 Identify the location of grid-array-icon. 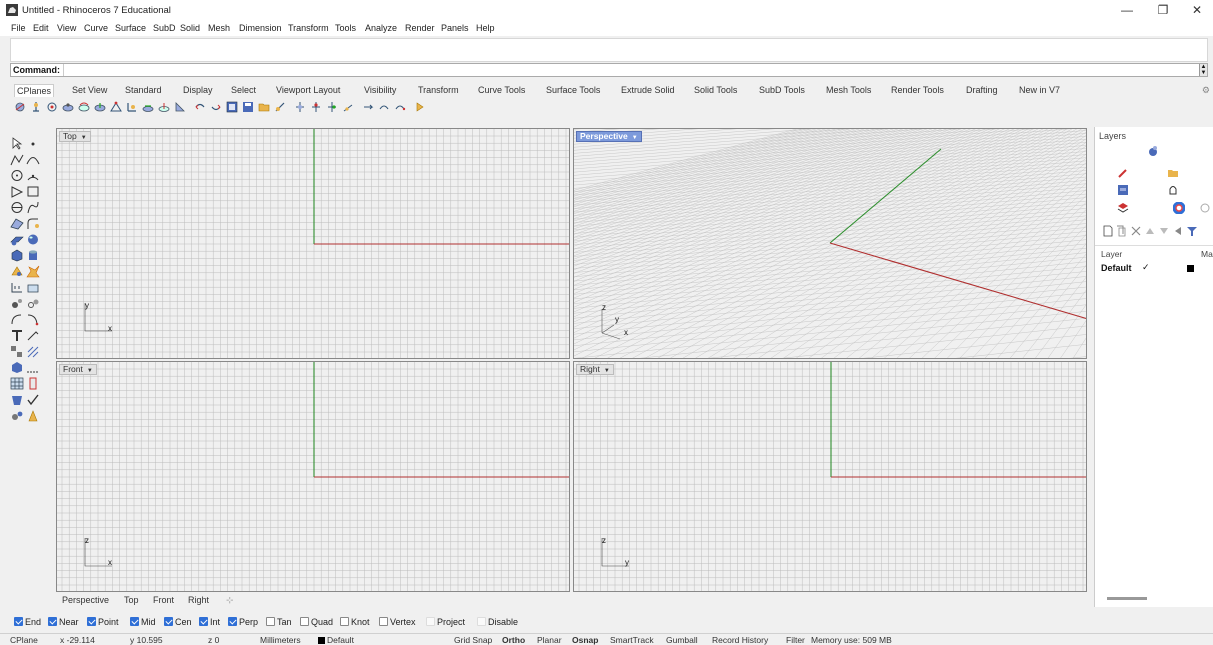
(17, 383).